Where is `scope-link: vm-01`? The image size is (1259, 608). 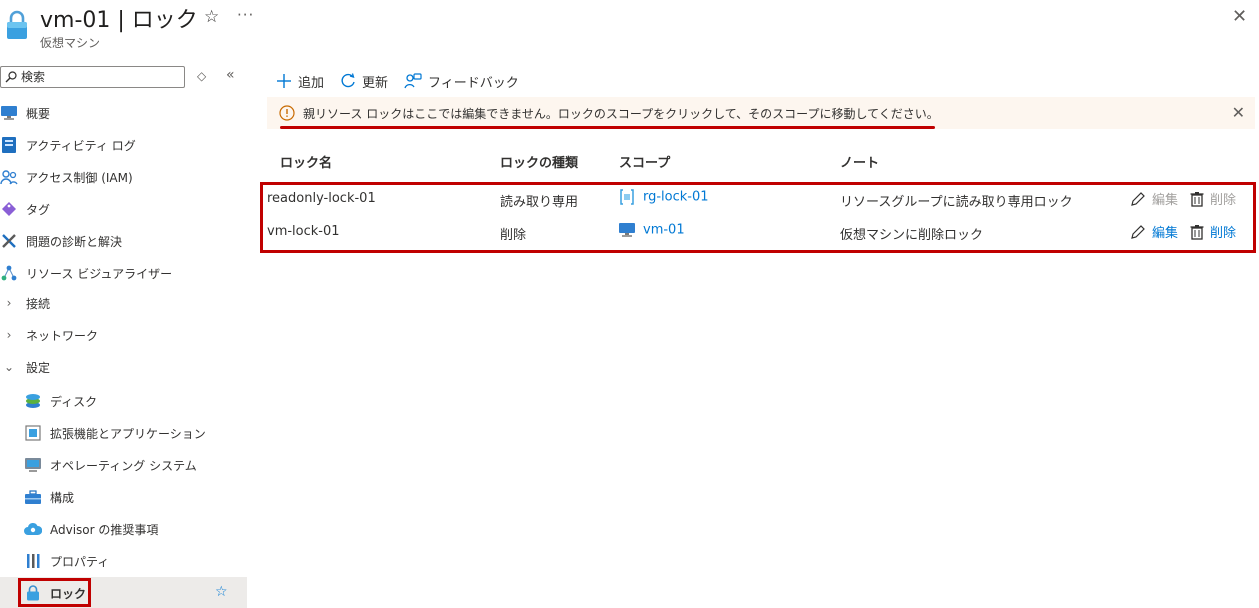
scope-link: vm-01 is located at coordinates (664, 230).